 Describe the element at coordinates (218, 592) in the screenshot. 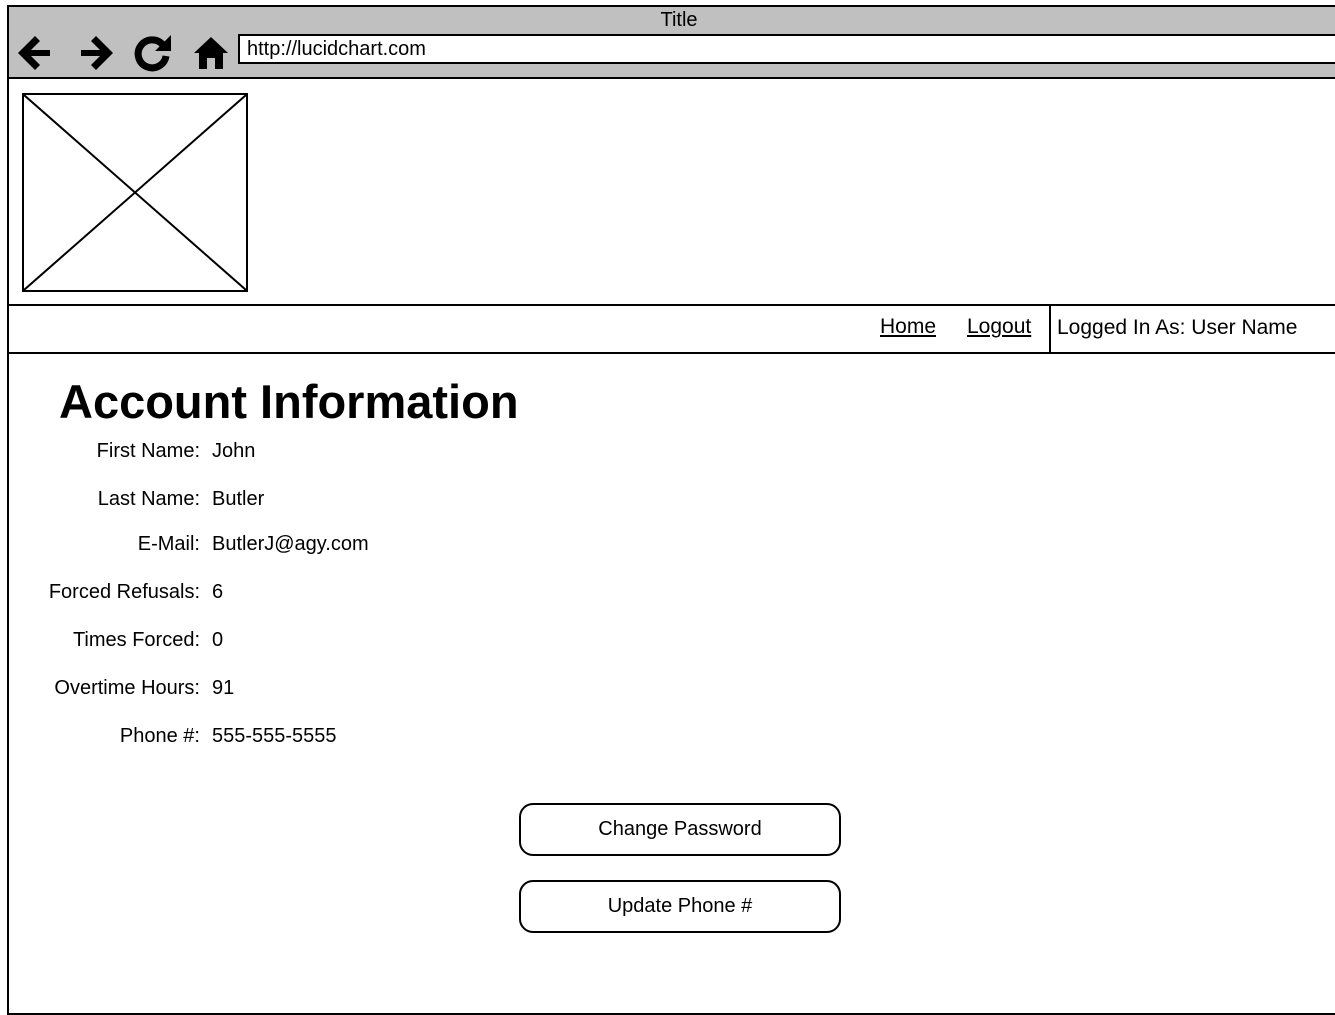

I see `forced-refusals-value: 6` at that location.